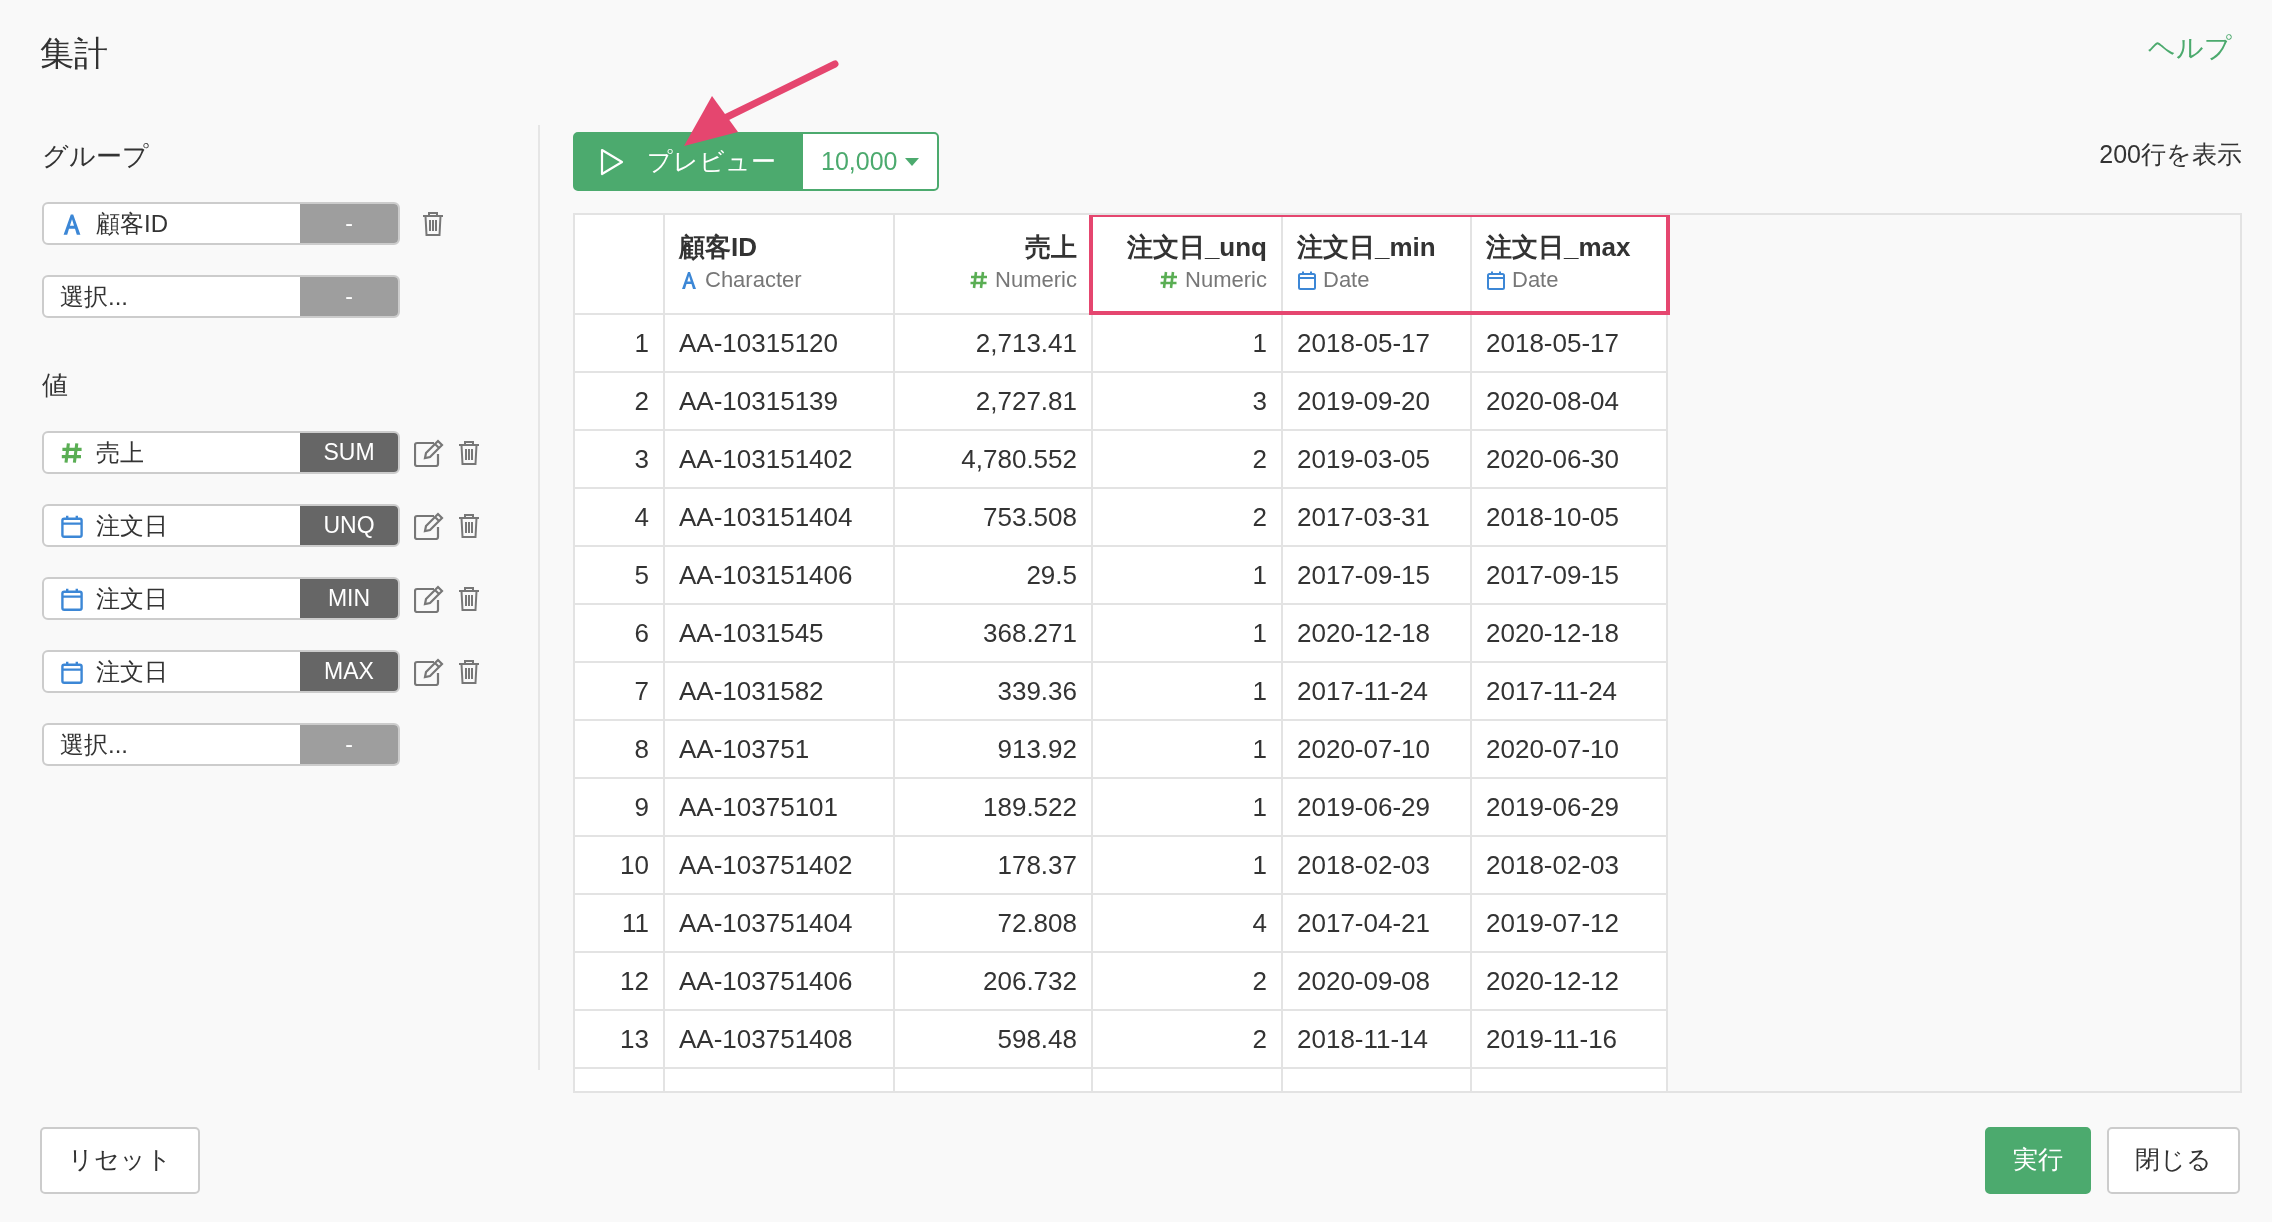 The image size is (2272, 1222). I want to click on column-header: 注文日_unq Numeric, so click(1188, 265).